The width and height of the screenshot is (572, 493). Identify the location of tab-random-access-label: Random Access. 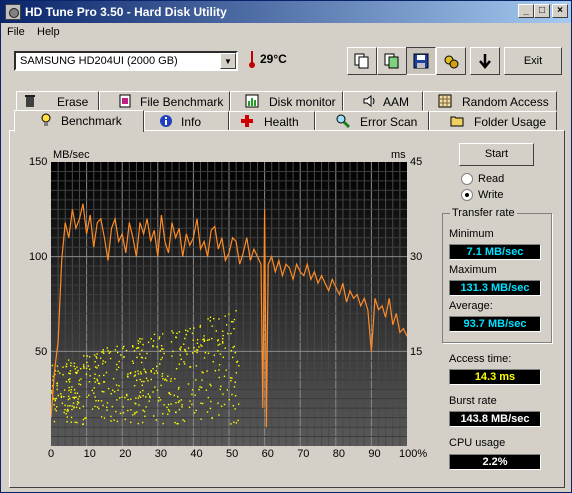
(505, 102).